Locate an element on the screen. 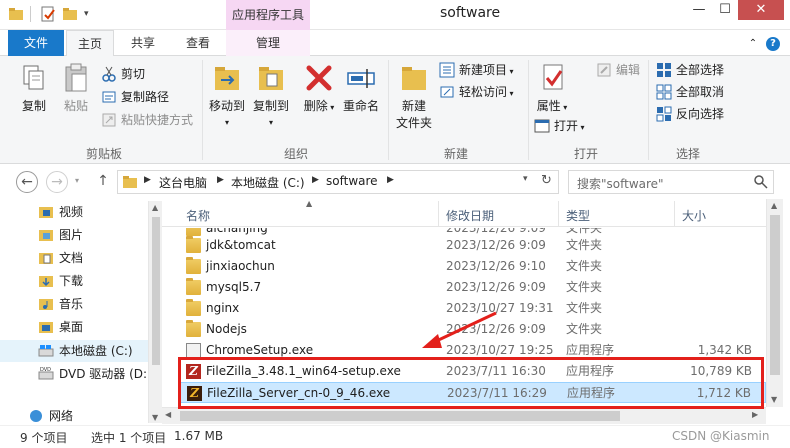  file-name: jdk&tomcat is located at coordinates (241, 245).